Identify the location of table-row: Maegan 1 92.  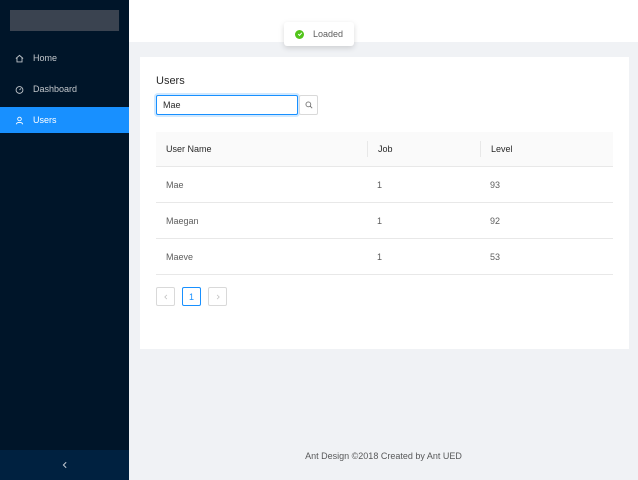
(384, 221).